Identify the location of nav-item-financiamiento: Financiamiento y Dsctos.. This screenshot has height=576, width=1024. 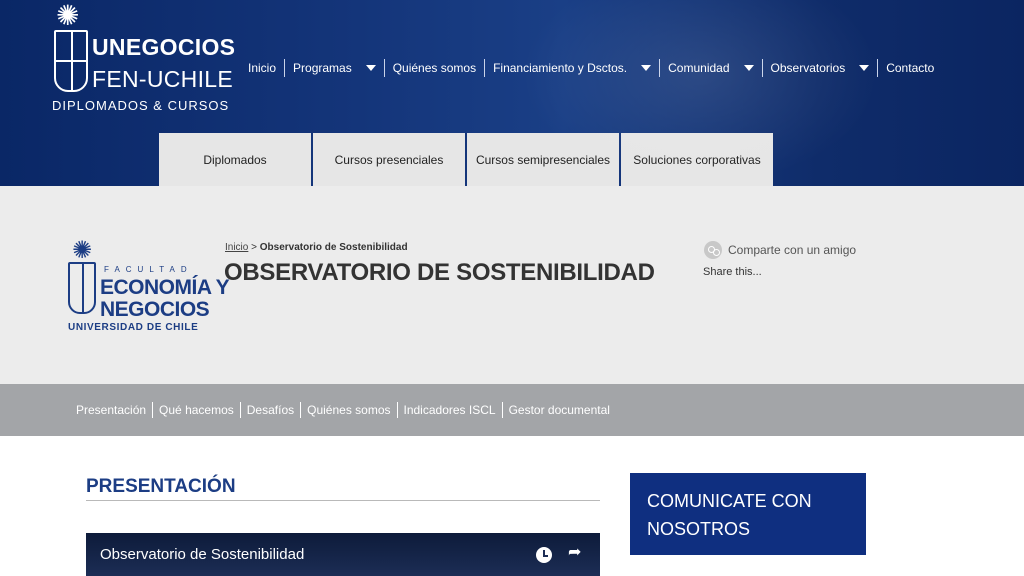
(571, 68).